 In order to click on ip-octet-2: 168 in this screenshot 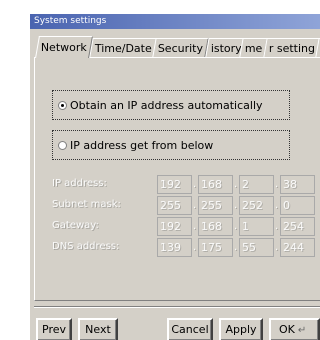, I will do `click(215, 184)`.